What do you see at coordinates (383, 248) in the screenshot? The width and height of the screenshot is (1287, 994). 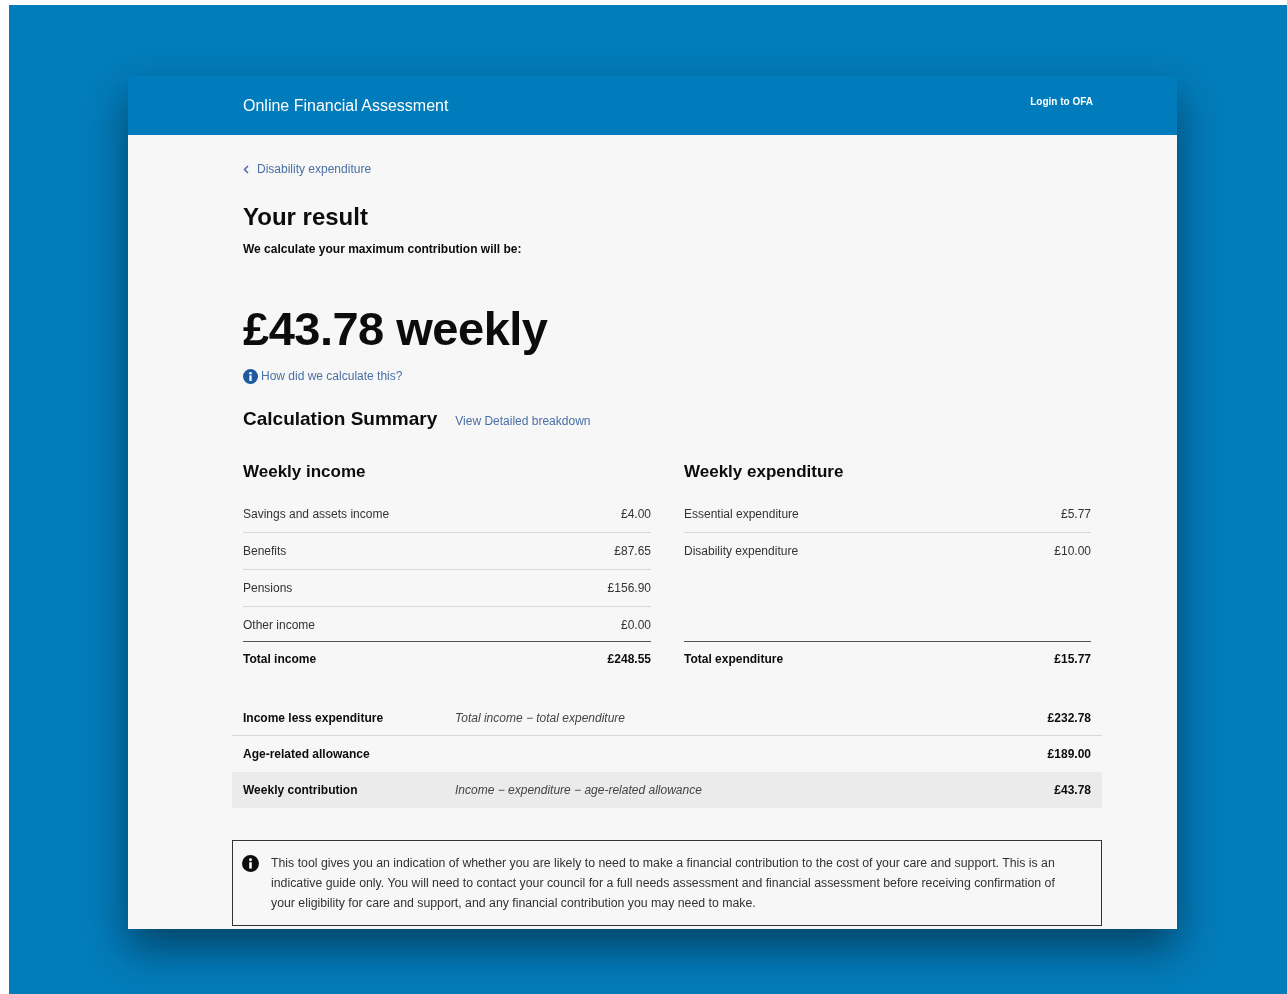 I see `intro-text: We calculate your maximum contribution will be:` at bounding box center [383, 248].